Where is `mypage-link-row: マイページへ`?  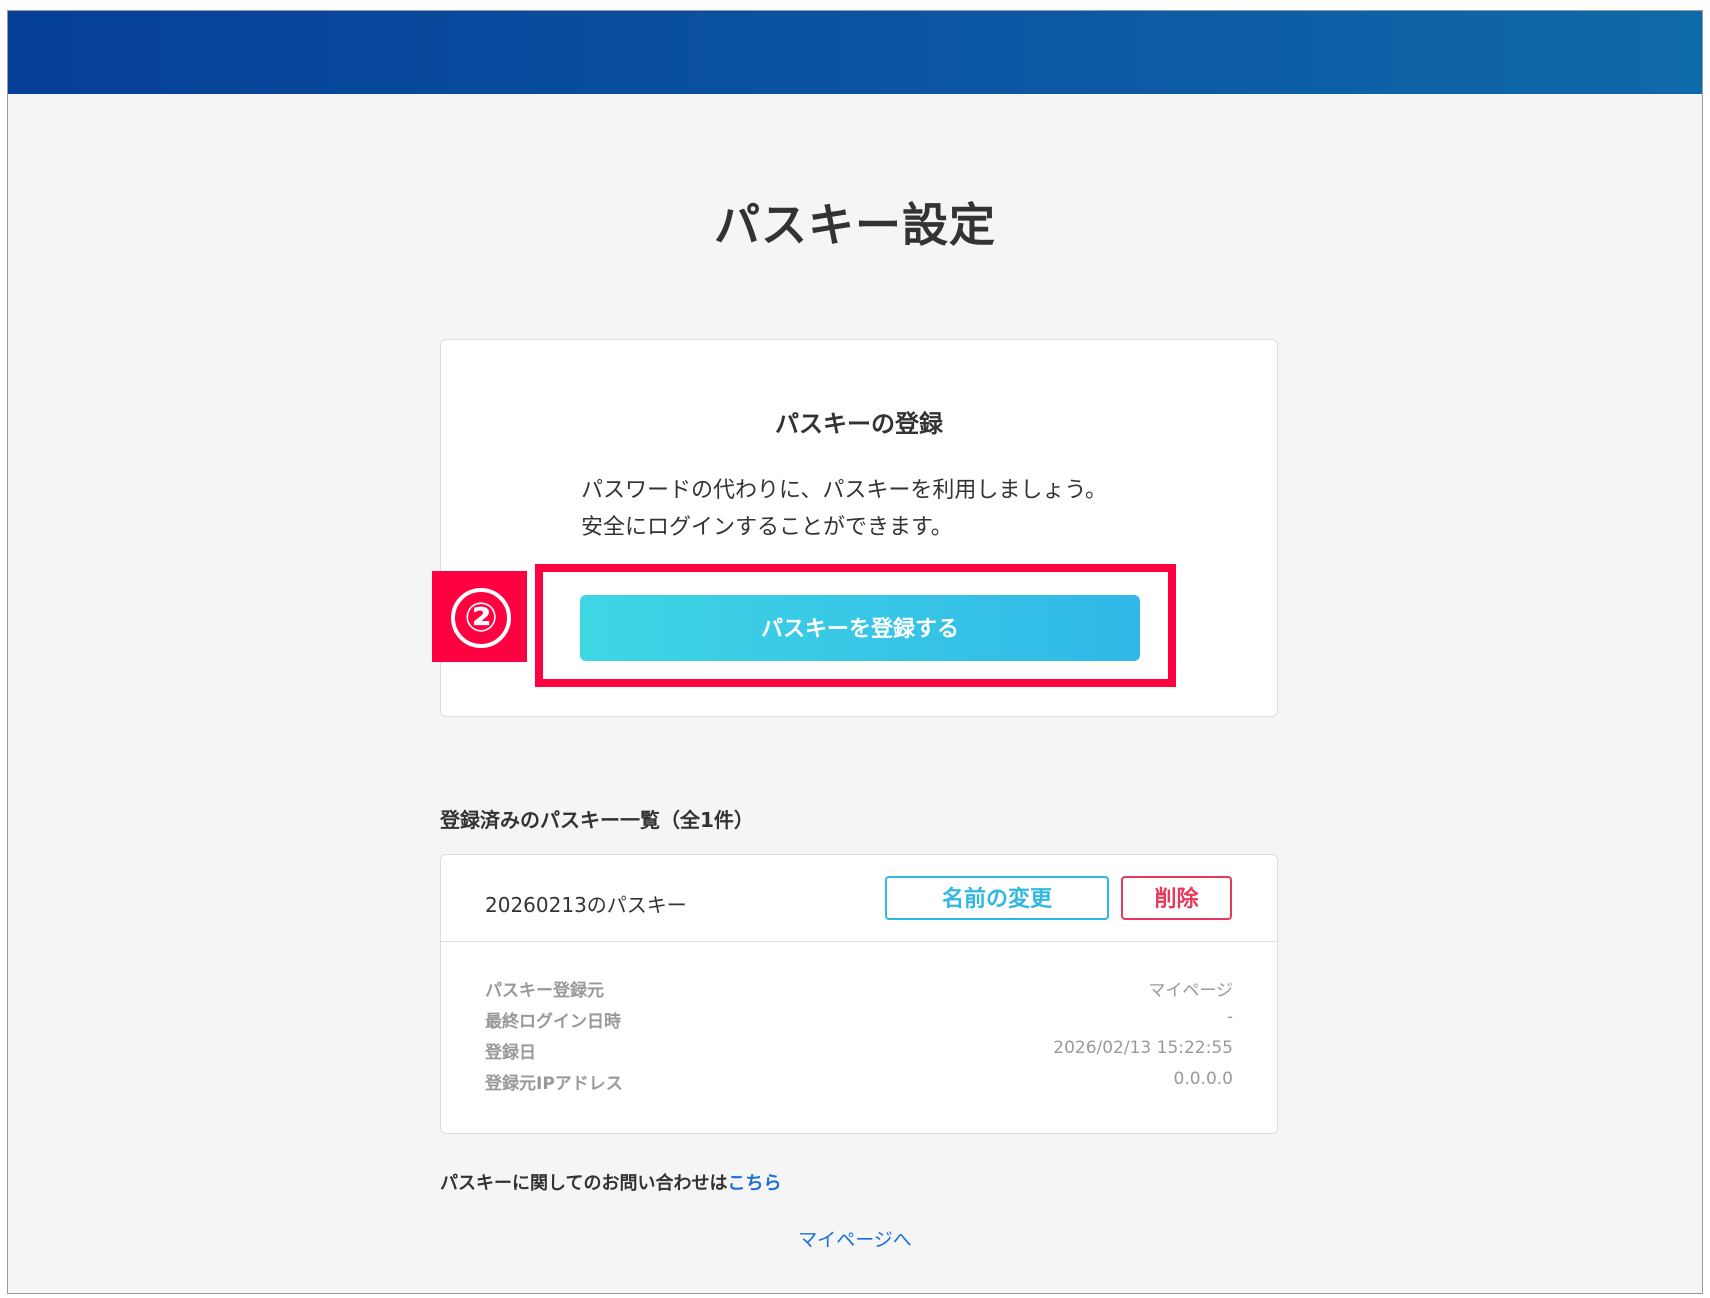
mypage-link-row: マイページへ is located at coordinates (855, 1238).